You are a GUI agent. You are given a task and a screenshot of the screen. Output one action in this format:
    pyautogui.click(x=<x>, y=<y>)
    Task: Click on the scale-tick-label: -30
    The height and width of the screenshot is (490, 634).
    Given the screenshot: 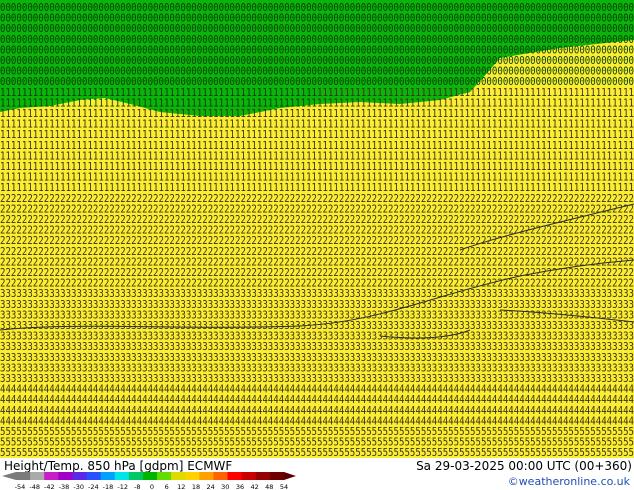 What is the action you would take?
    pyautogui.click(x=78, y=486)
    